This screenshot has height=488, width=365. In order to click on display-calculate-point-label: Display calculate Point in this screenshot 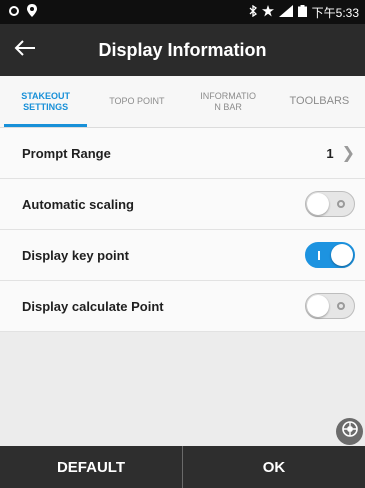, I will do `click(93, 306)`.